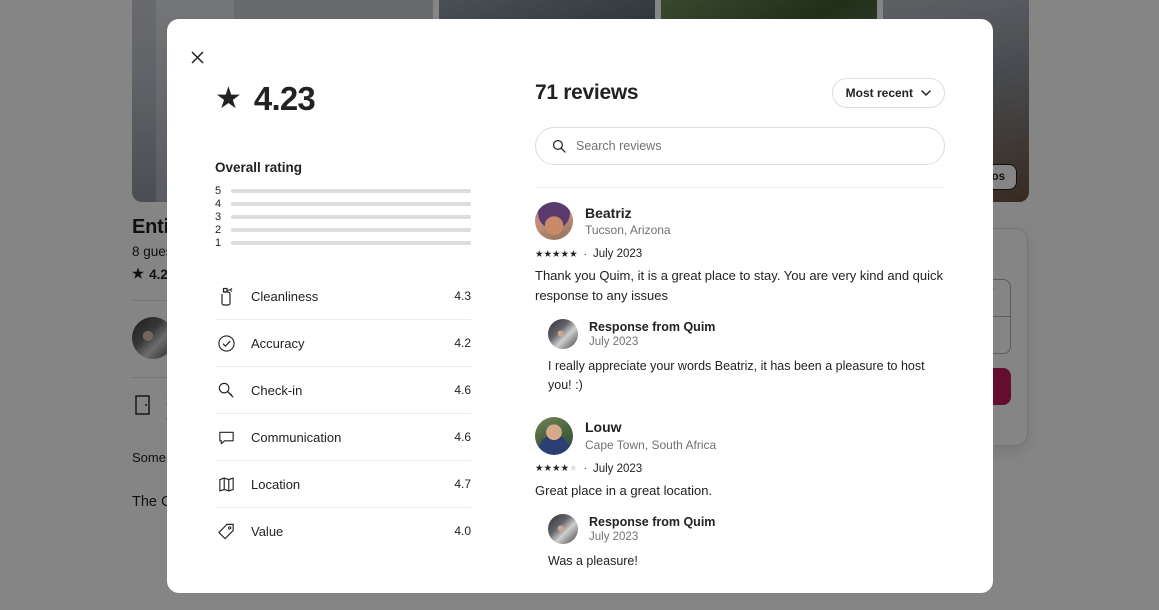 The height and width of the screenshot is (610, 1159). Describe the element at coordinates (296, 437) in the screenshot. I see `category-label: Communication` at that location.